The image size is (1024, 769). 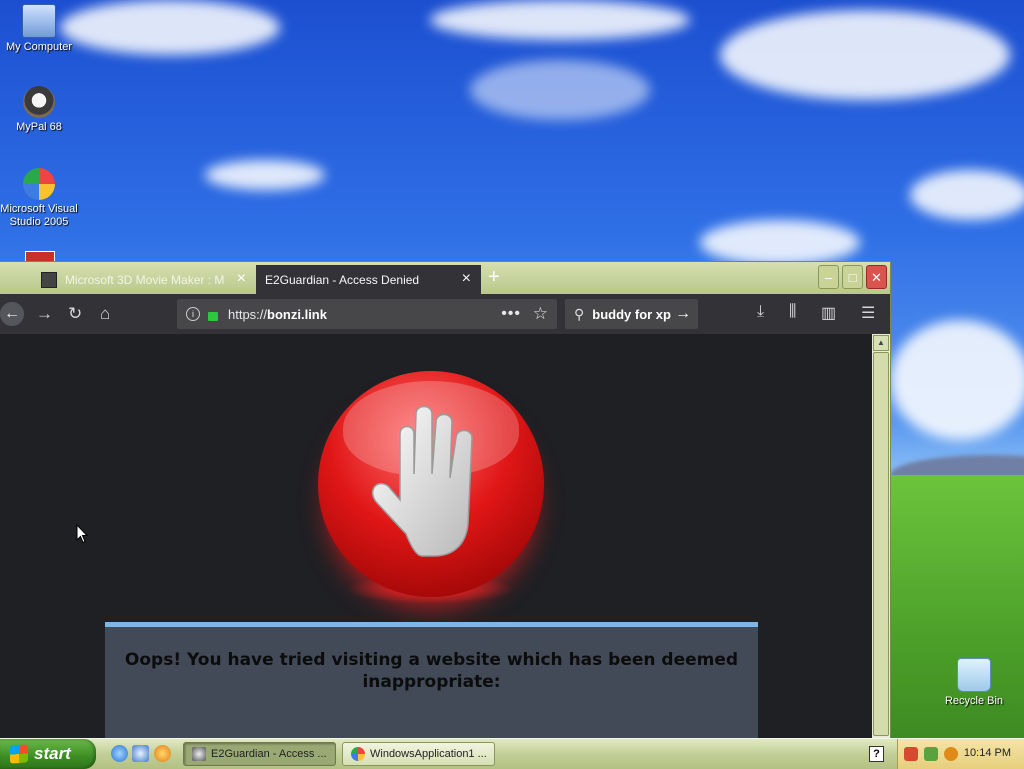 What do you see at coordinates (951, 754) in the screenshot?
I see `search-tray-icon` at bounding box center [951, 754].